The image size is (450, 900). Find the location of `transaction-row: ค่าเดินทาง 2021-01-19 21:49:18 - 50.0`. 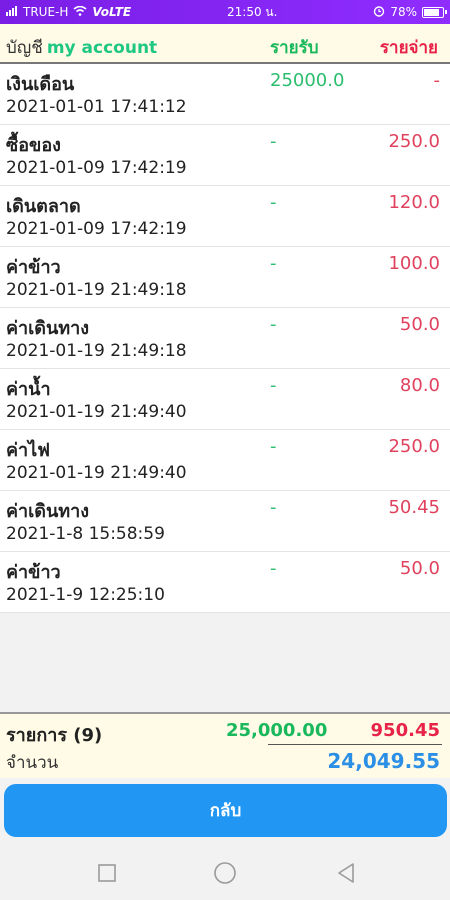

transaction-row: ค่าเดินทาง 2021-01-19 21:49:18 - 50.0 is located at coordinates (225, 338).